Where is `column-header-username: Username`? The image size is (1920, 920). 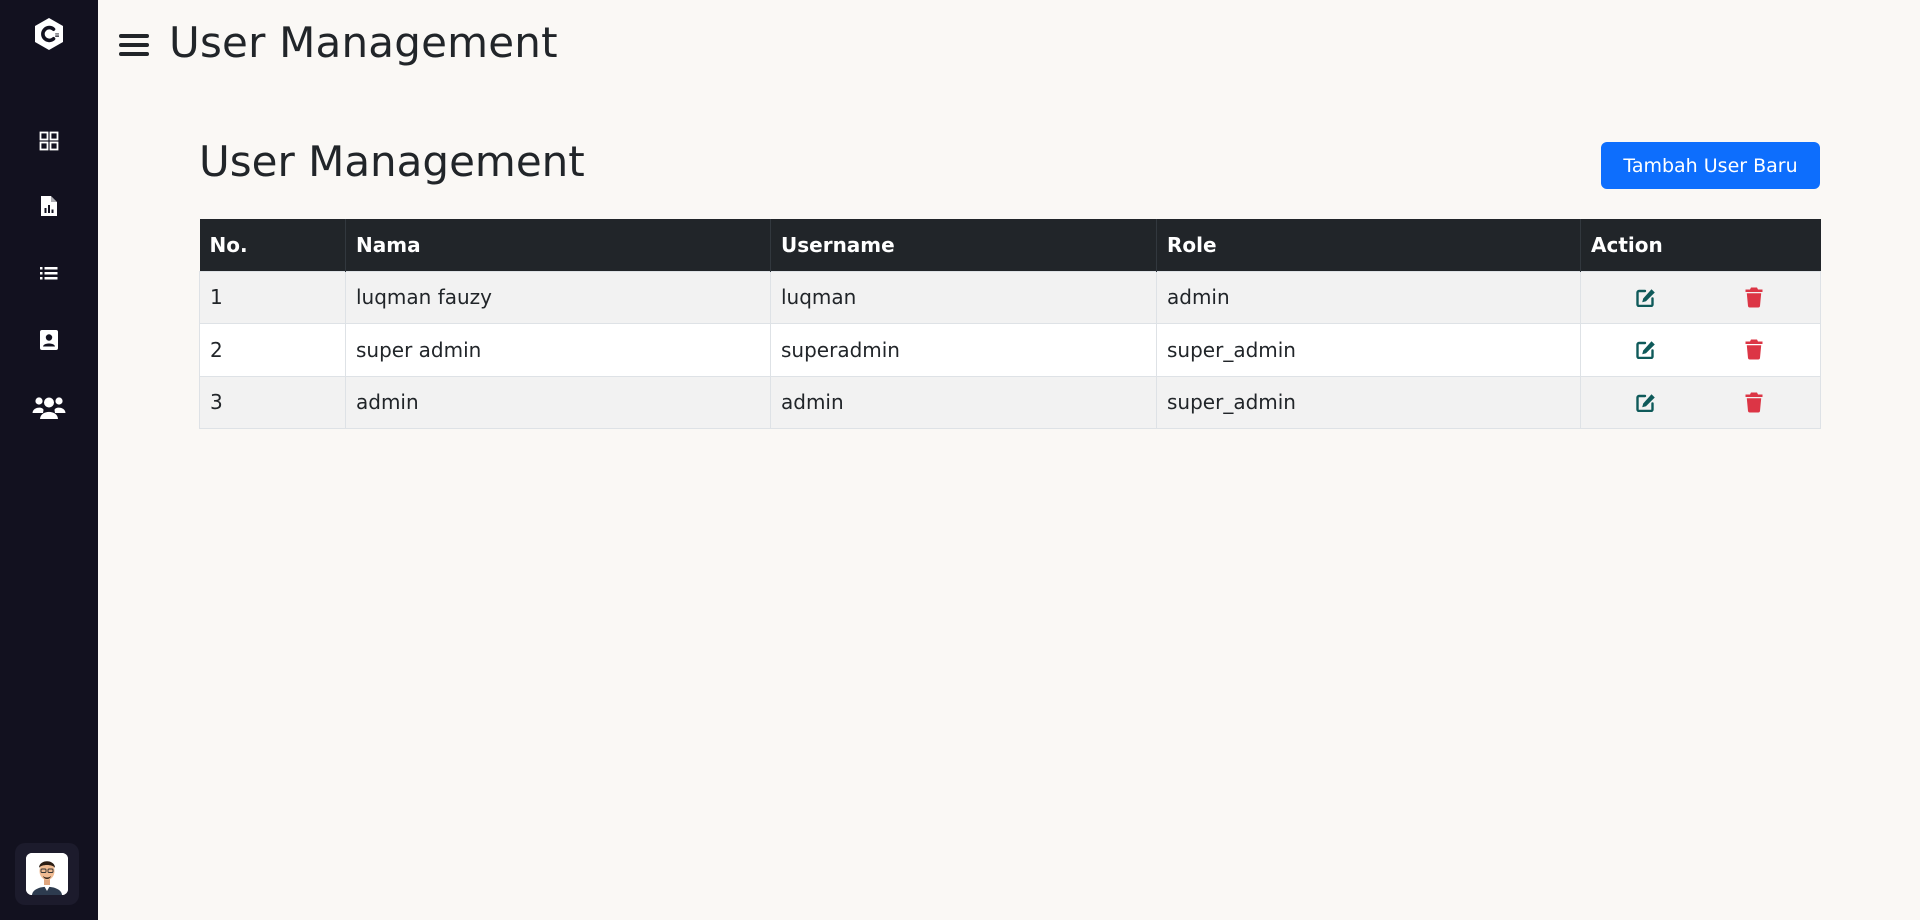
column-header-username: Username is located at coordinates (963, 245).